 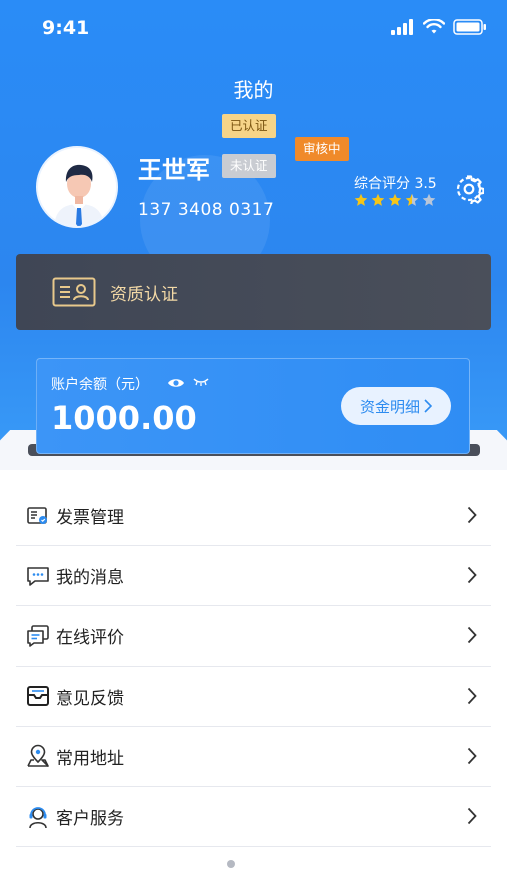 What do you see at coordinates (144, 294) in the screenshot?
I see `qualification-label: 资质认证` at bounding box center [144, 294].